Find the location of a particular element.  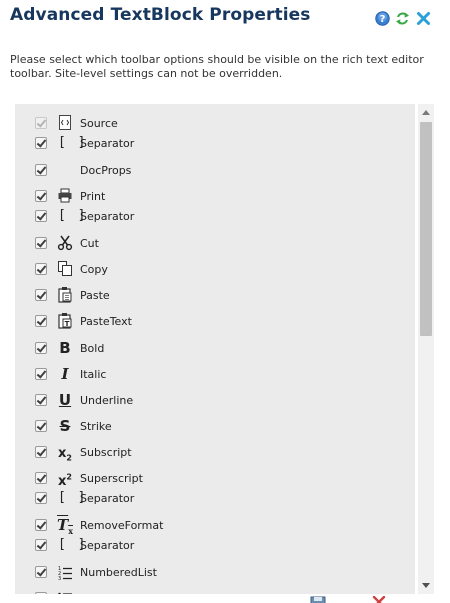

option-label: Cut is located at coordinates (89, 243).